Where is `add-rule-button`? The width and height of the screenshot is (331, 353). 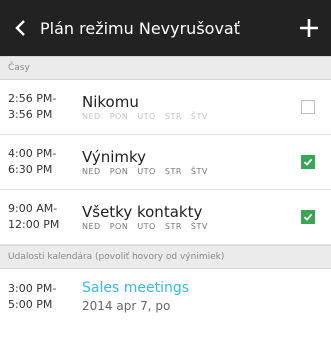 add-rule-button is located at coordinates (309, 28).